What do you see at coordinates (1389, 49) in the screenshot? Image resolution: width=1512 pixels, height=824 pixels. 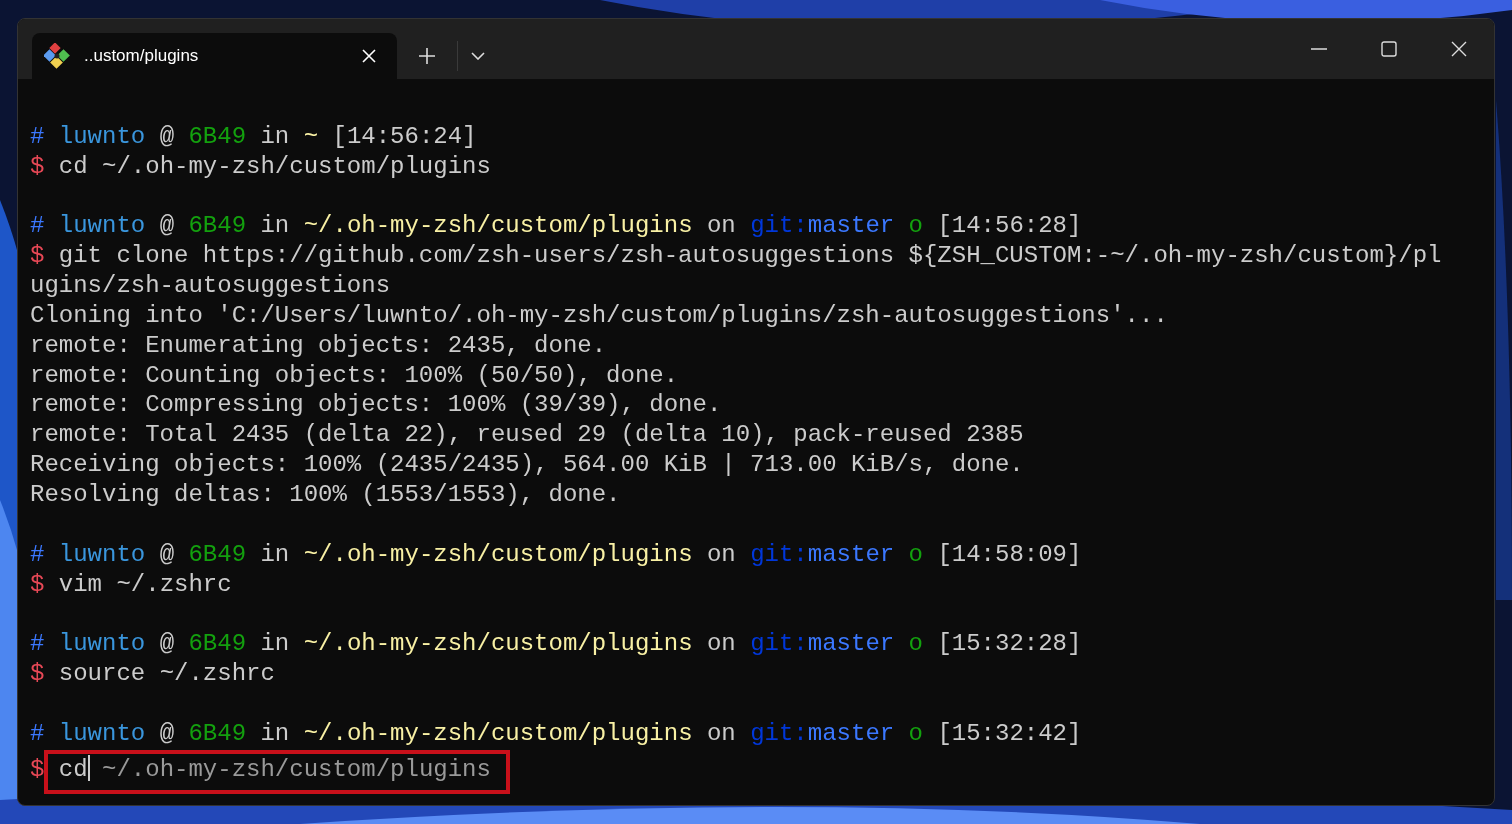 I see `maximize-icon` at bounding box center [1389, 49].